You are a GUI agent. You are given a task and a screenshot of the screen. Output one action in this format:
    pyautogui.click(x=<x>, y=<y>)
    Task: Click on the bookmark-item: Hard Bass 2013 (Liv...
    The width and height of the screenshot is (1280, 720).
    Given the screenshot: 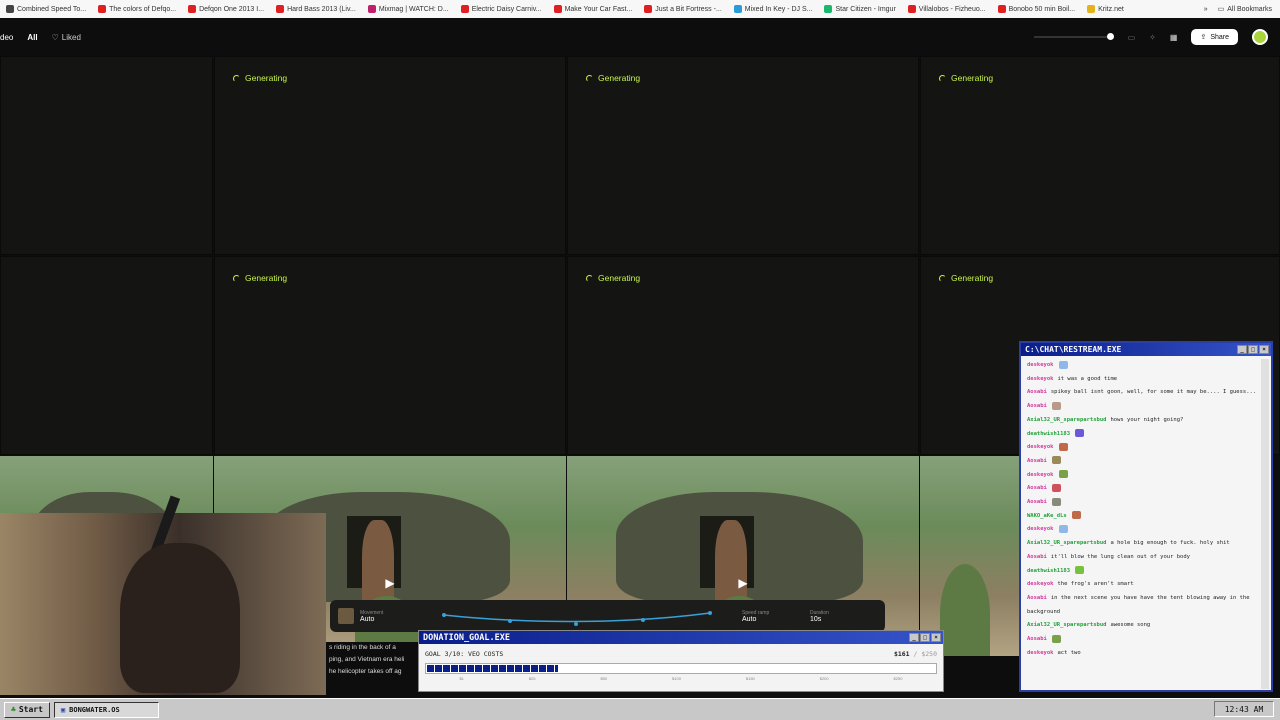 What is the action you would take?
    pyautogui.click(x=316, y=9)
    